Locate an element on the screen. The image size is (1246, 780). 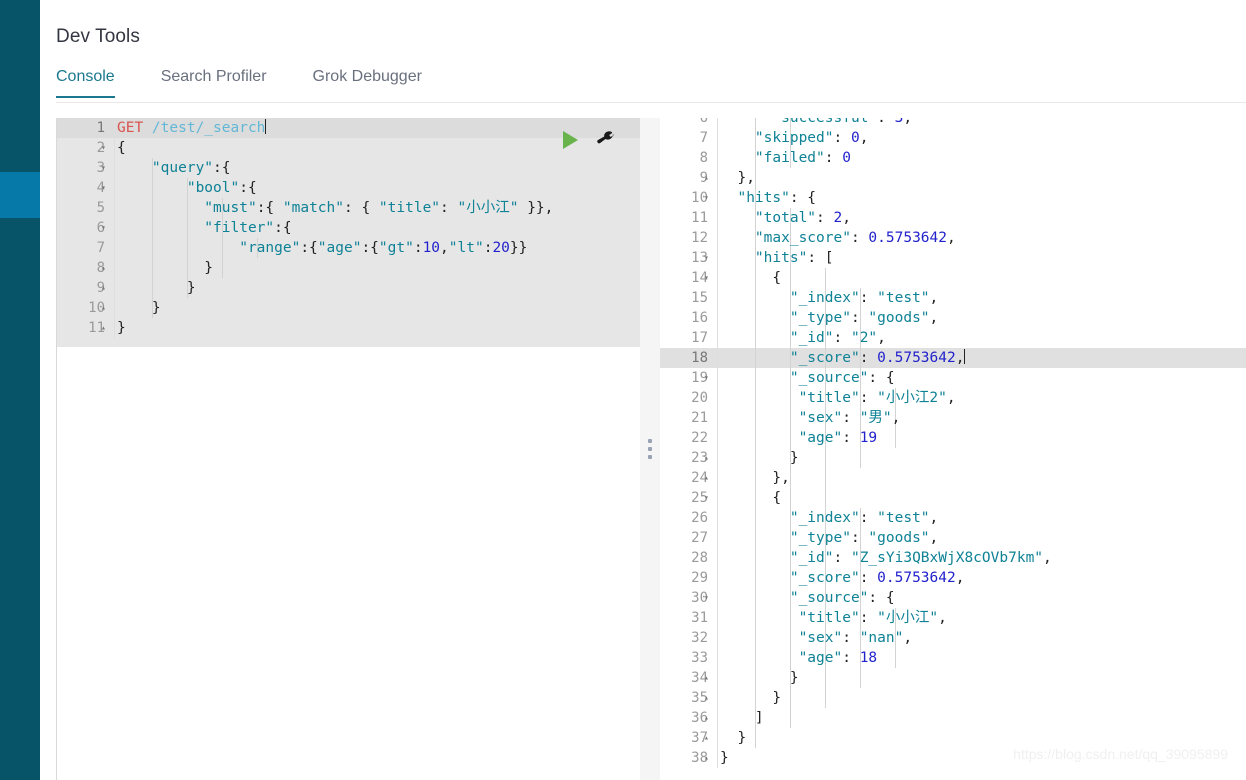
code-line: 37 ▴ } is located at coordinates (953, 738).